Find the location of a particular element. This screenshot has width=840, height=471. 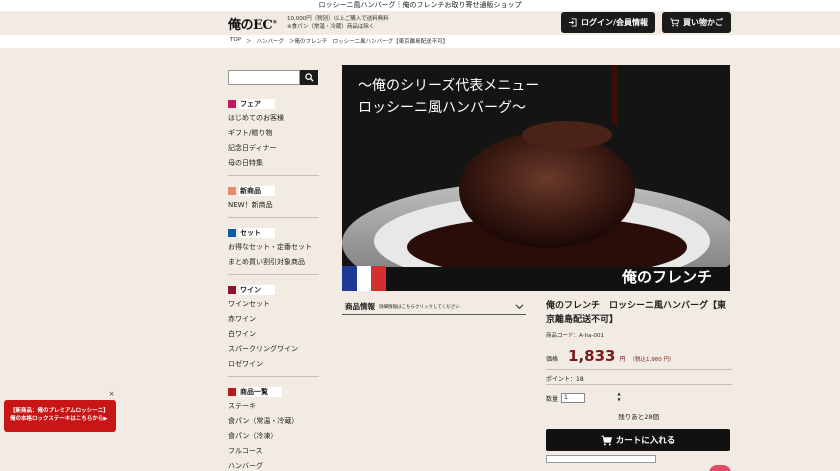

product-code: 商品コード：A-ha-001 is located at coordinates (575, 336).